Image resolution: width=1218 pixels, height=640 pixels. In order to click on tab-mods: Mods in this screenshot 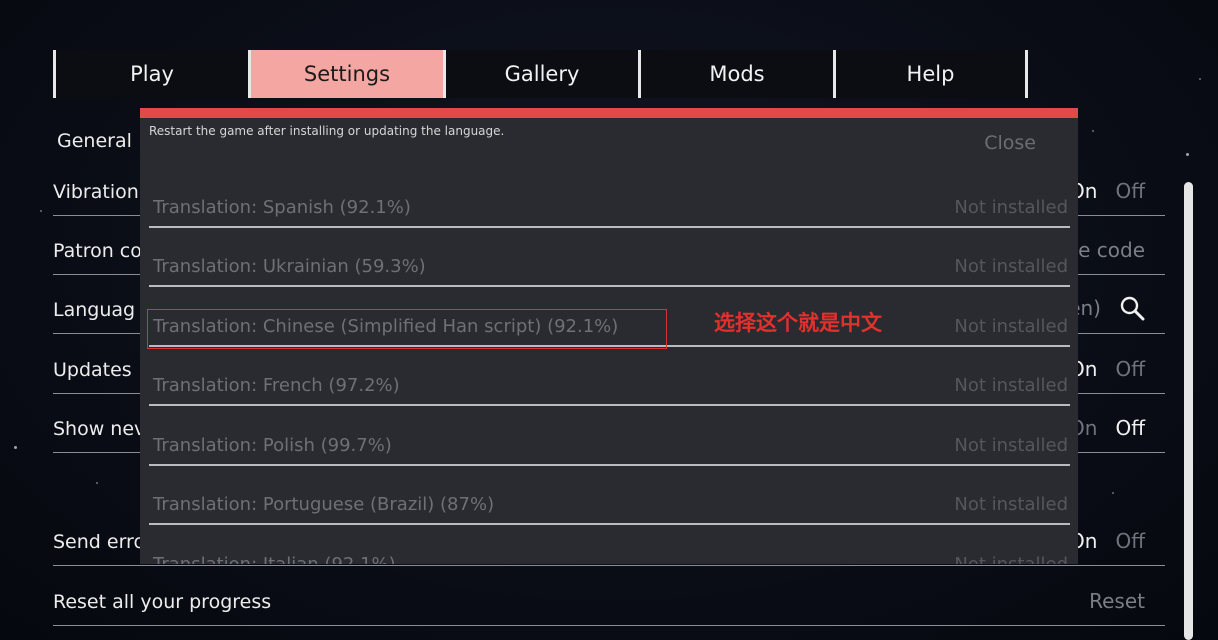, I will do `click(735, 74)`.